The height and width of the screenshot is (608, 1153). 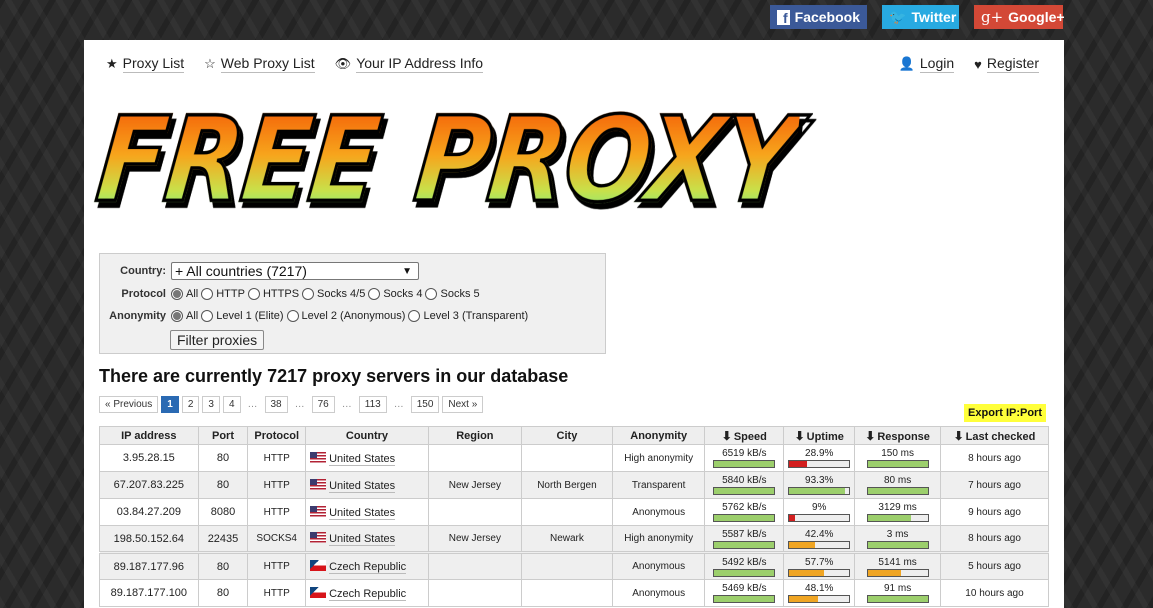 I want to click on twitter-share-button: 🐦 Twitter, so click(x=920, y=17).